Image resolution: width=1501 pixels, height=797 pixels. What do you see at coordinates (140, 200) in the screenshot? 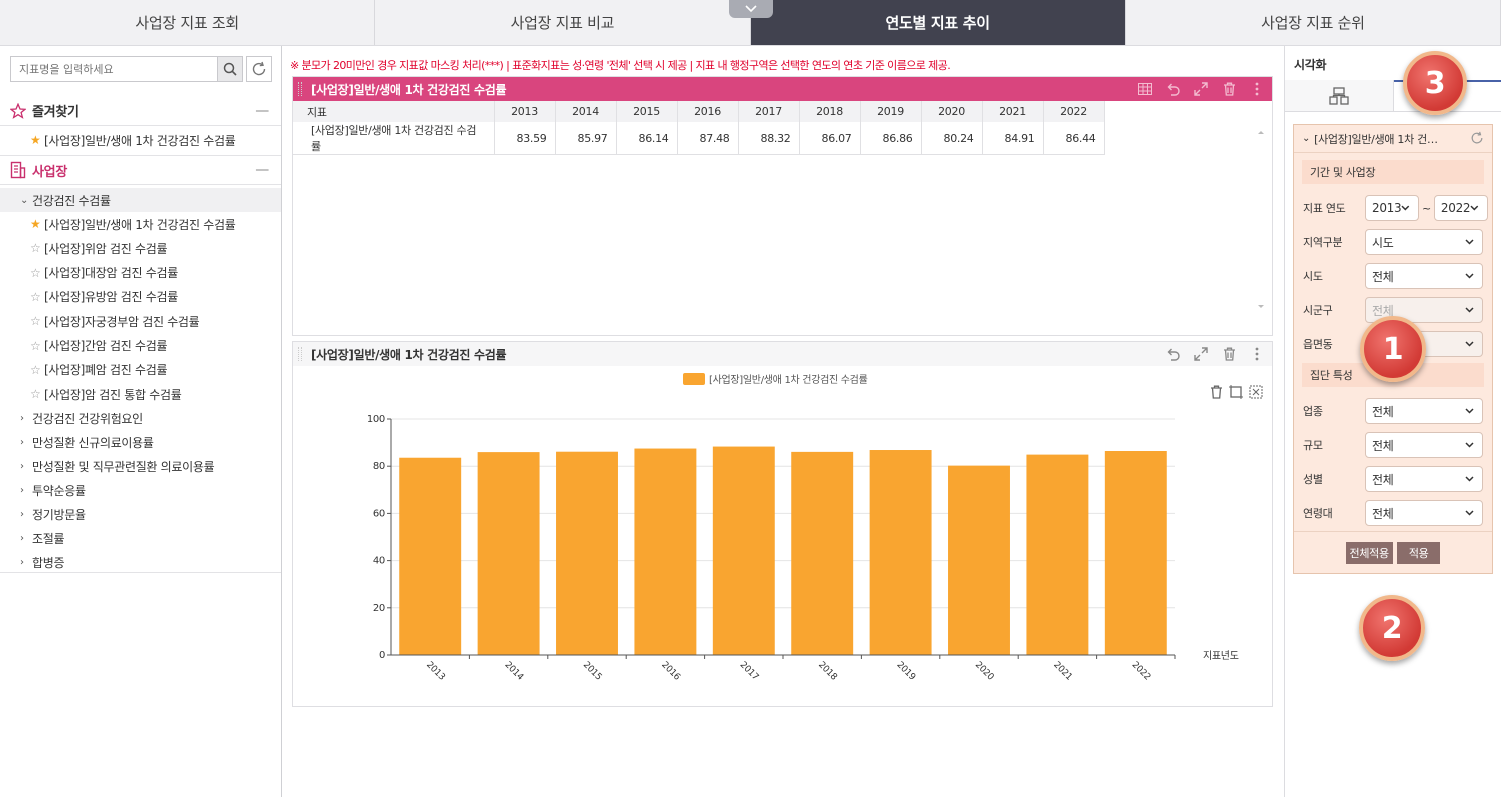
I see `tree-group-open: ⌄ 건강검진 수검률` at bounding box center [140, 200].